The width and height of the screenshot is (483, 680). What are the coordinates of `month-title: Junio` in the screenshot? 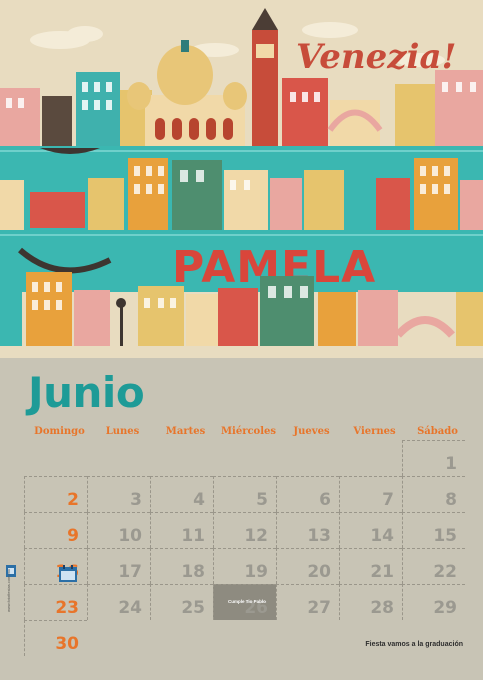 It's located at (86, 392).